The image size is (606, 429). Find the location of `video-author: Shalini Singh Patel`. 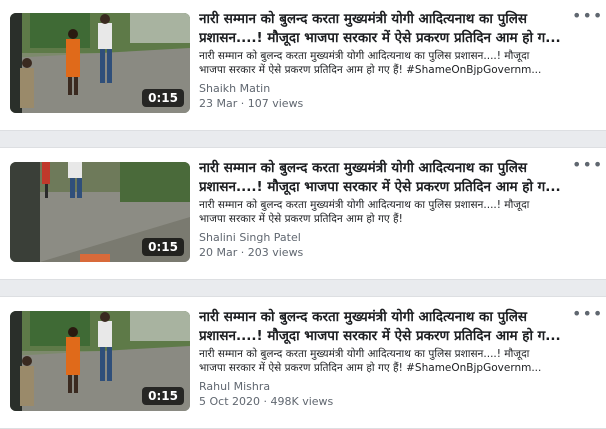

video-author: Shalini Singh Patel is located at coordinates (384, 237).